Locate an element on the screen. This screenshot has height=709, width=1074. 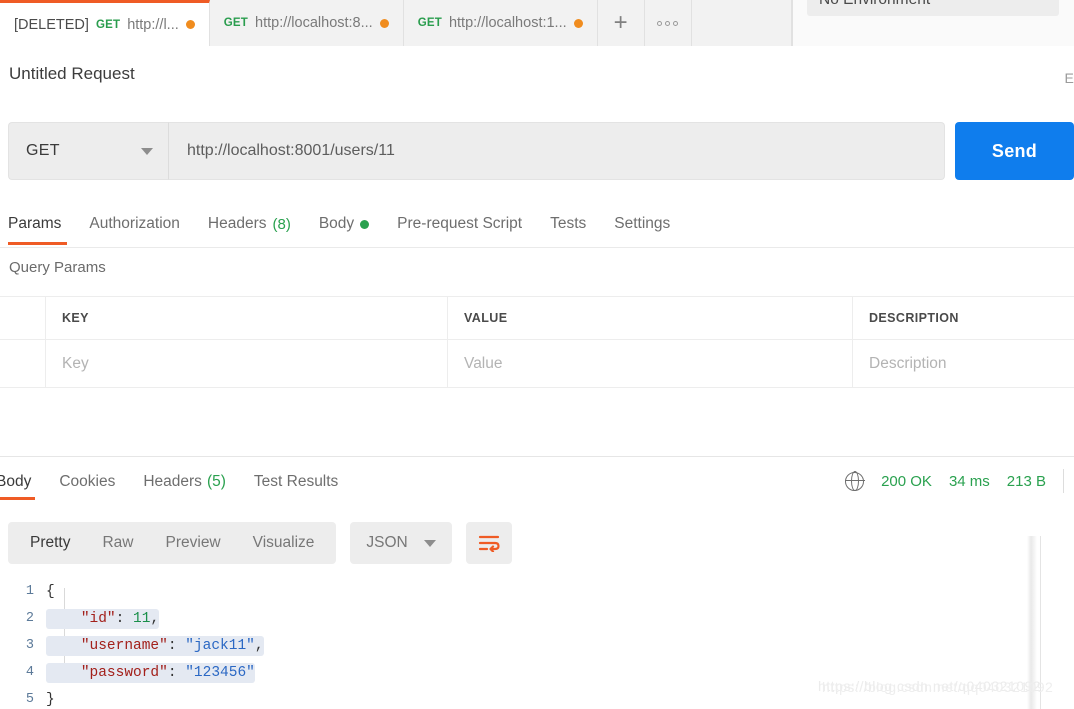
line-number: 3 is located at coordinates (29, 645).